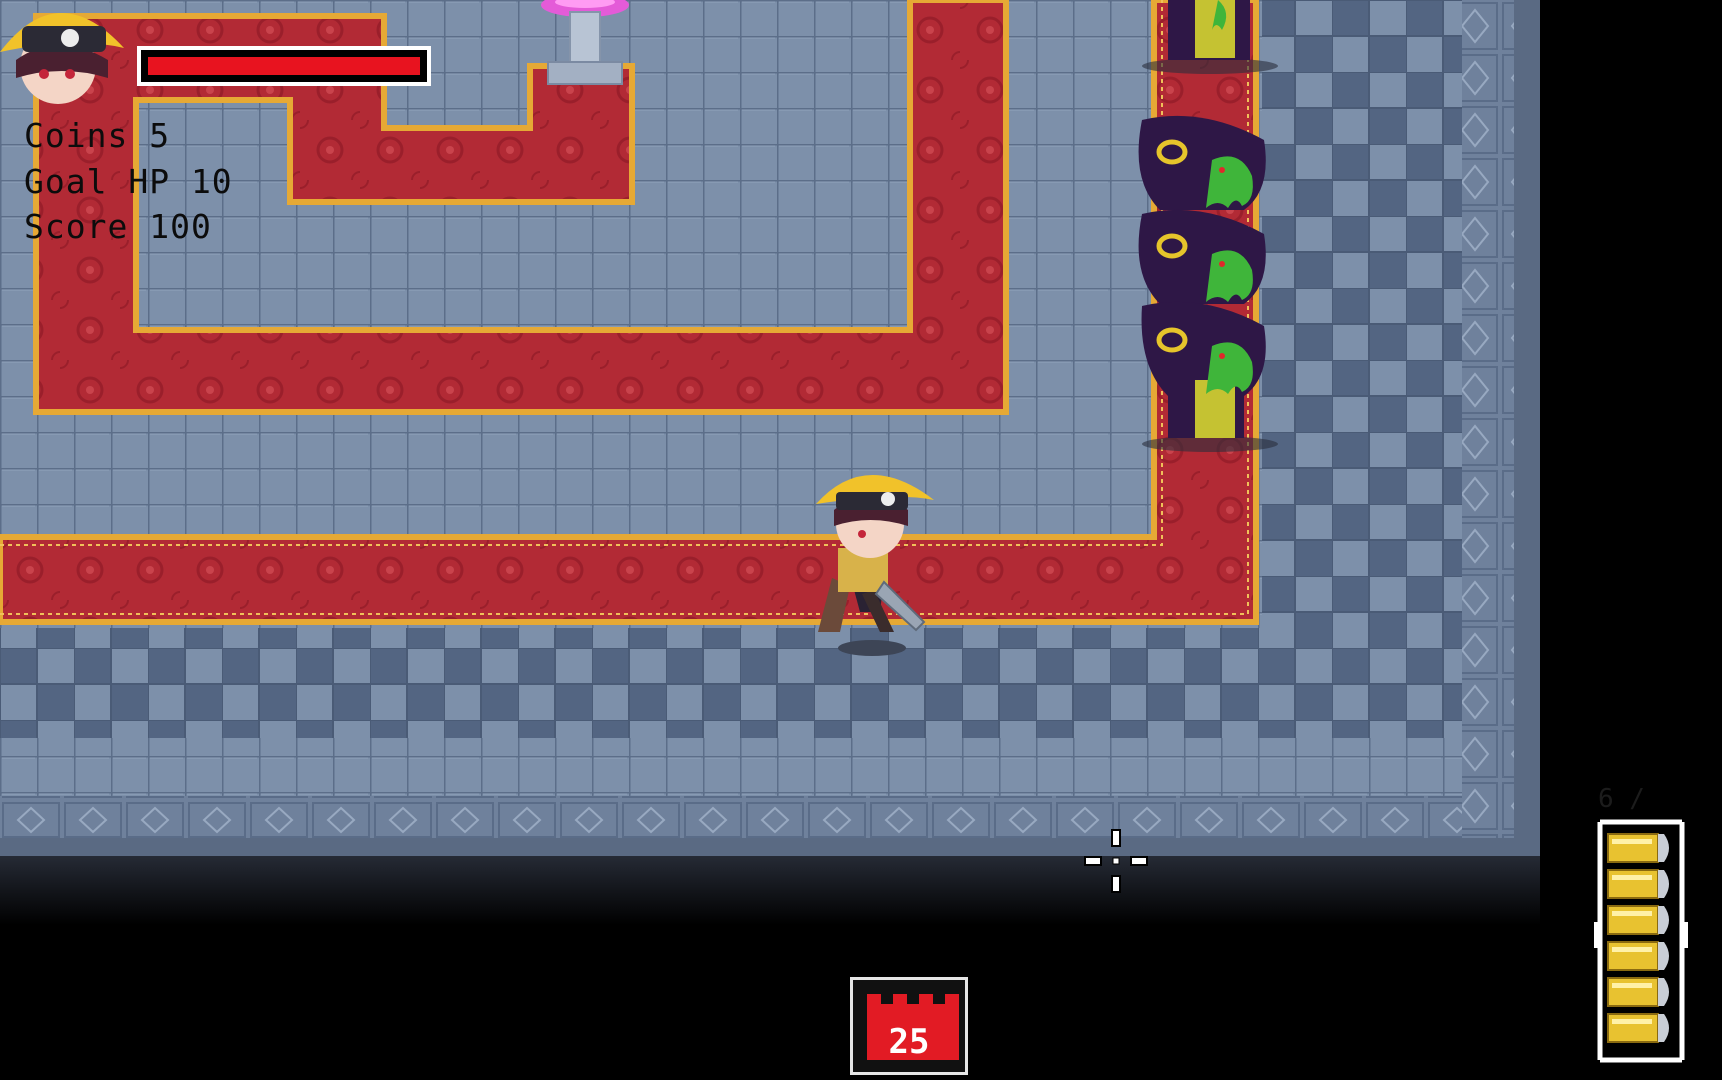 Image resolution: width=1722 pixels, height=1080 pixels. I want to click on ornamental-border-bottom, so click(743, 817).